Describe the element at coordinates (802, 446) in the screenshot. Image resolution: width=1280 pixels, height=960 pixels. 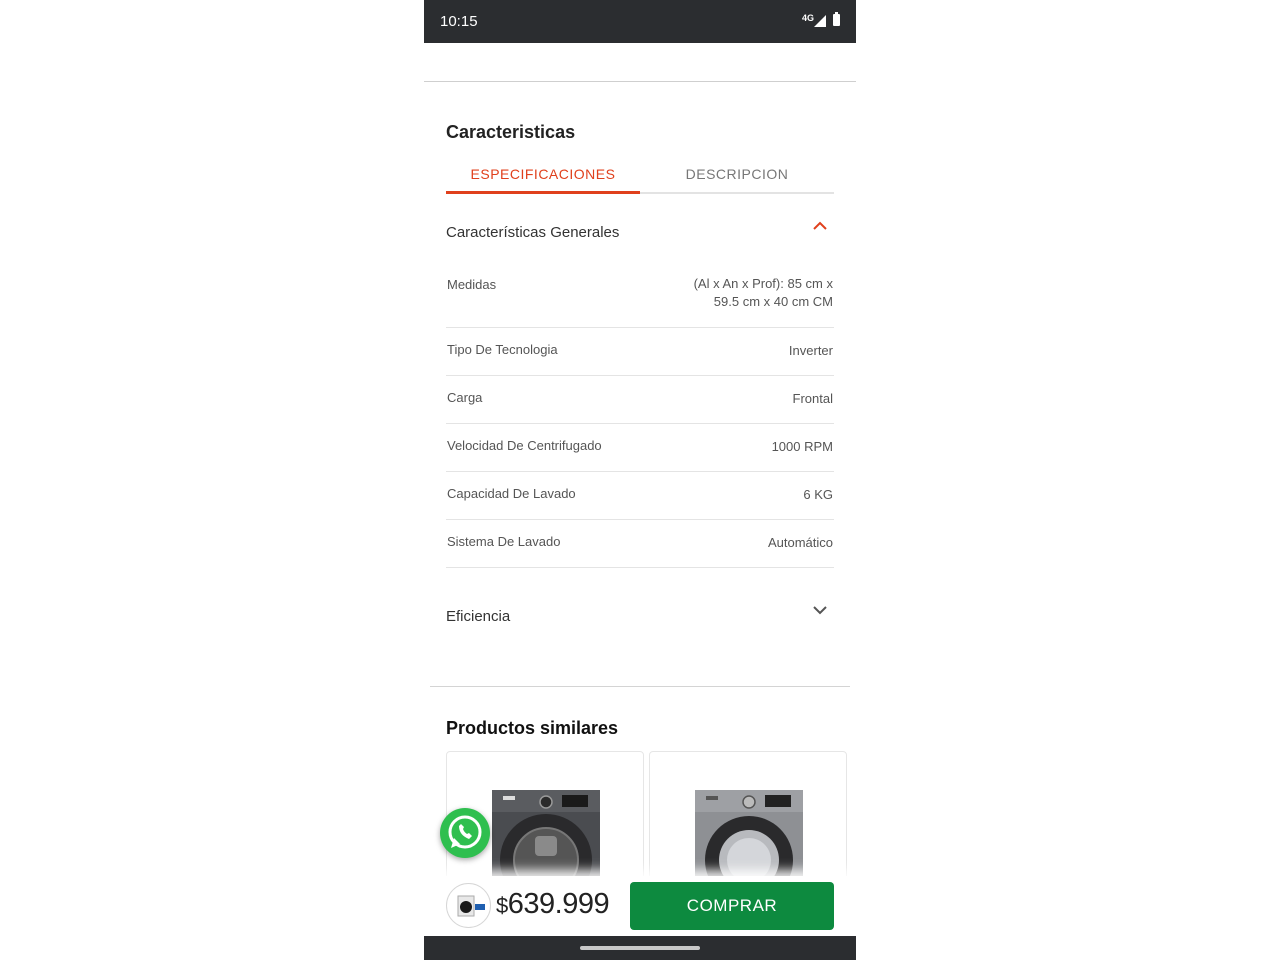
I see `spec-value: 1000 RPM` at that location.